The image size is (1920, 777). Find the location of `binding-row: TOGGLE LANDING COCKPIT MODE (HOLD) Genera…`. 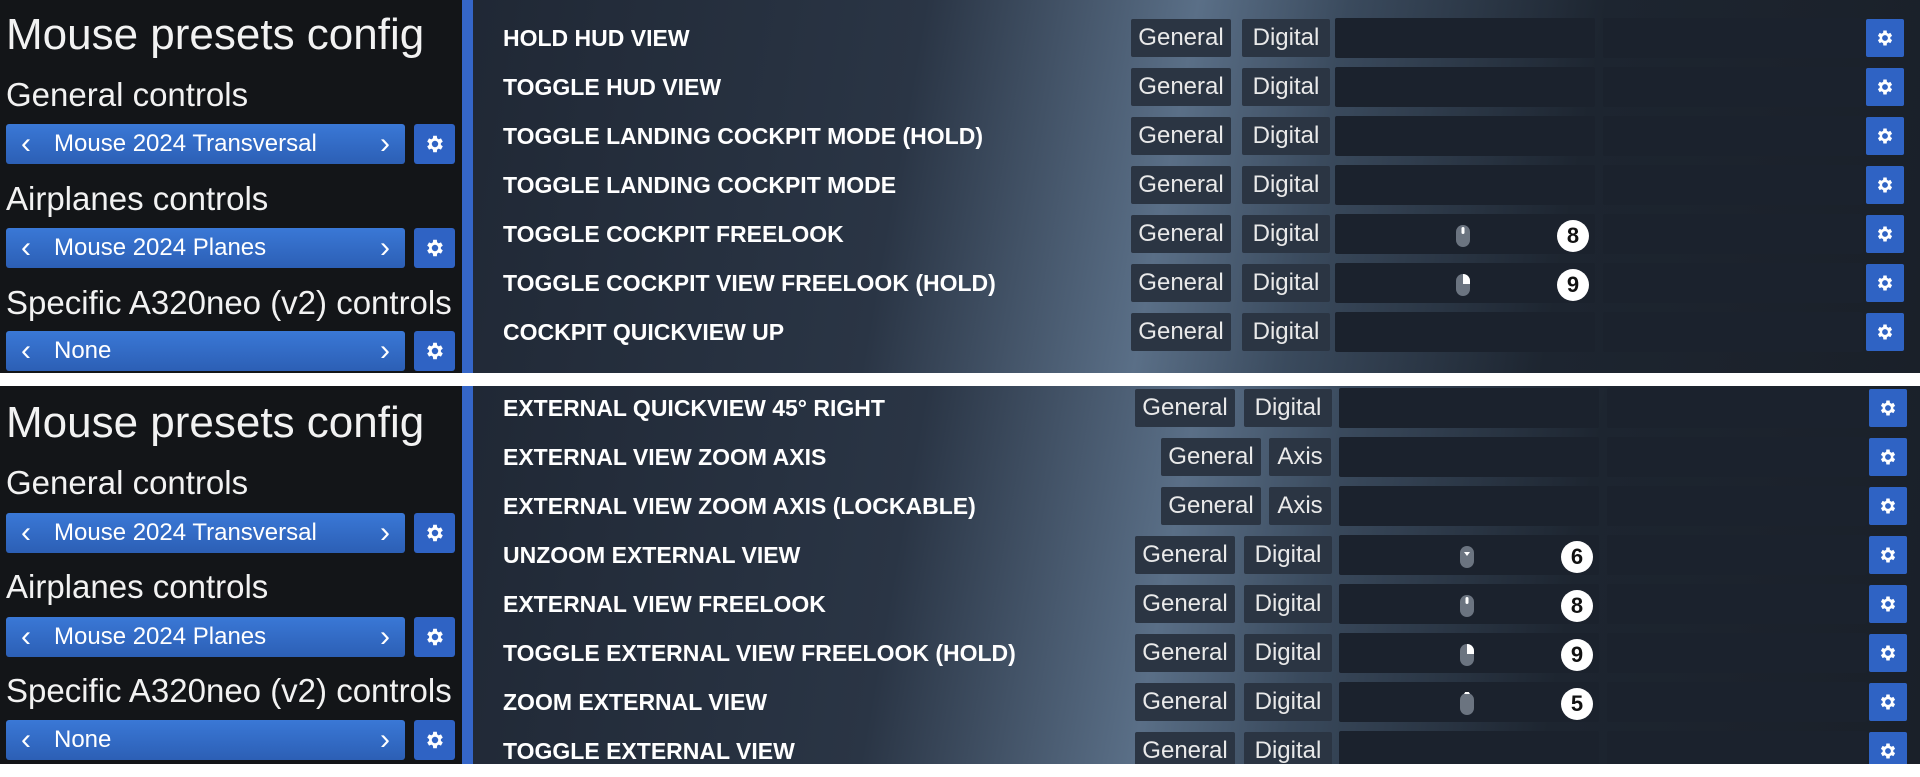

binding-row: TOGGLE LANDING COCKPIT MODE (HOLD) Genera… is located at coordinates (1196, 136).